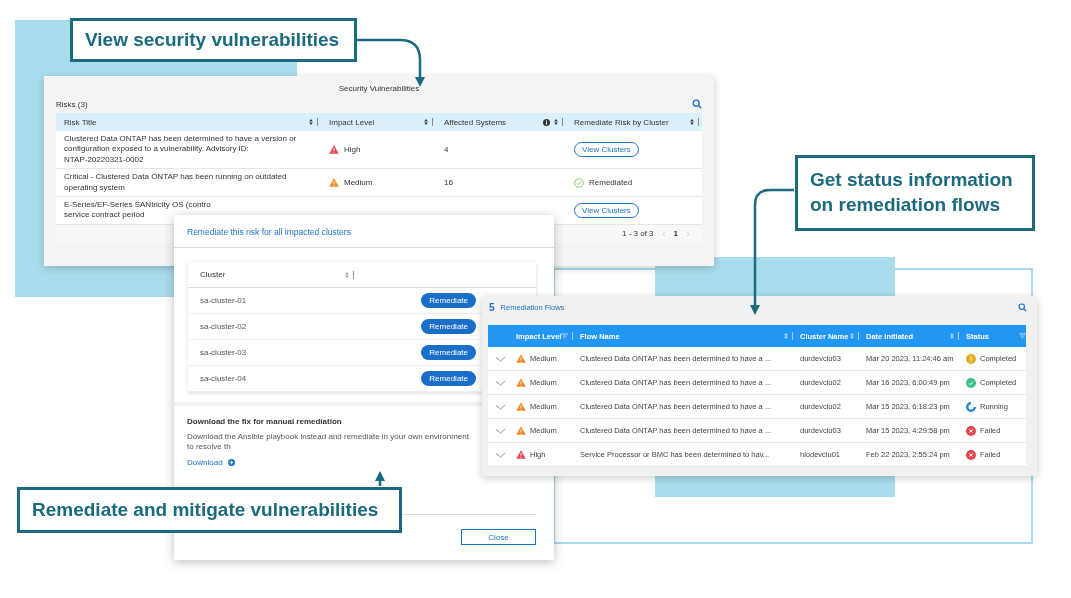  I want to click on pagination-range: 1 - 3 of 3, so click(637, 234).